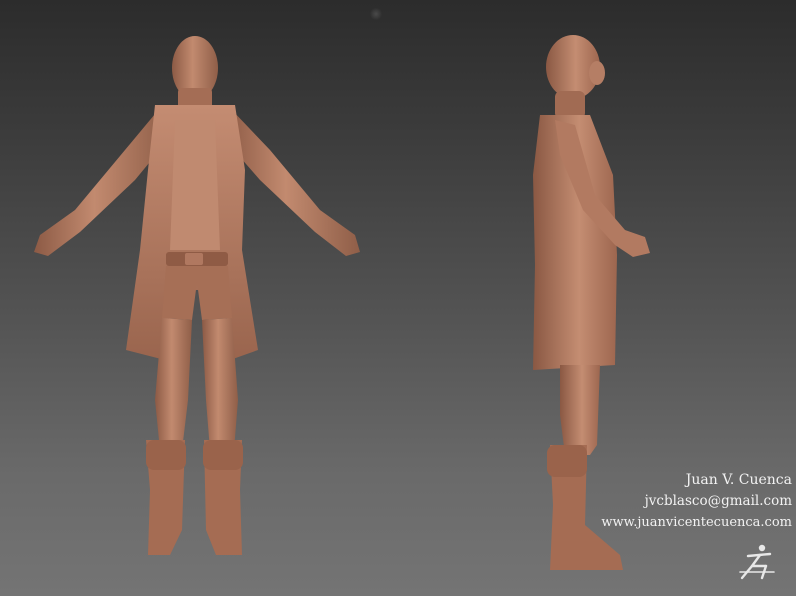 The width and height of the screenshot is (796, 596). What do you see at coordinates (718, 501) in the screenshot?
I see `author-email: jvcblasco@gmail.com` at bounding box center [718, 501].